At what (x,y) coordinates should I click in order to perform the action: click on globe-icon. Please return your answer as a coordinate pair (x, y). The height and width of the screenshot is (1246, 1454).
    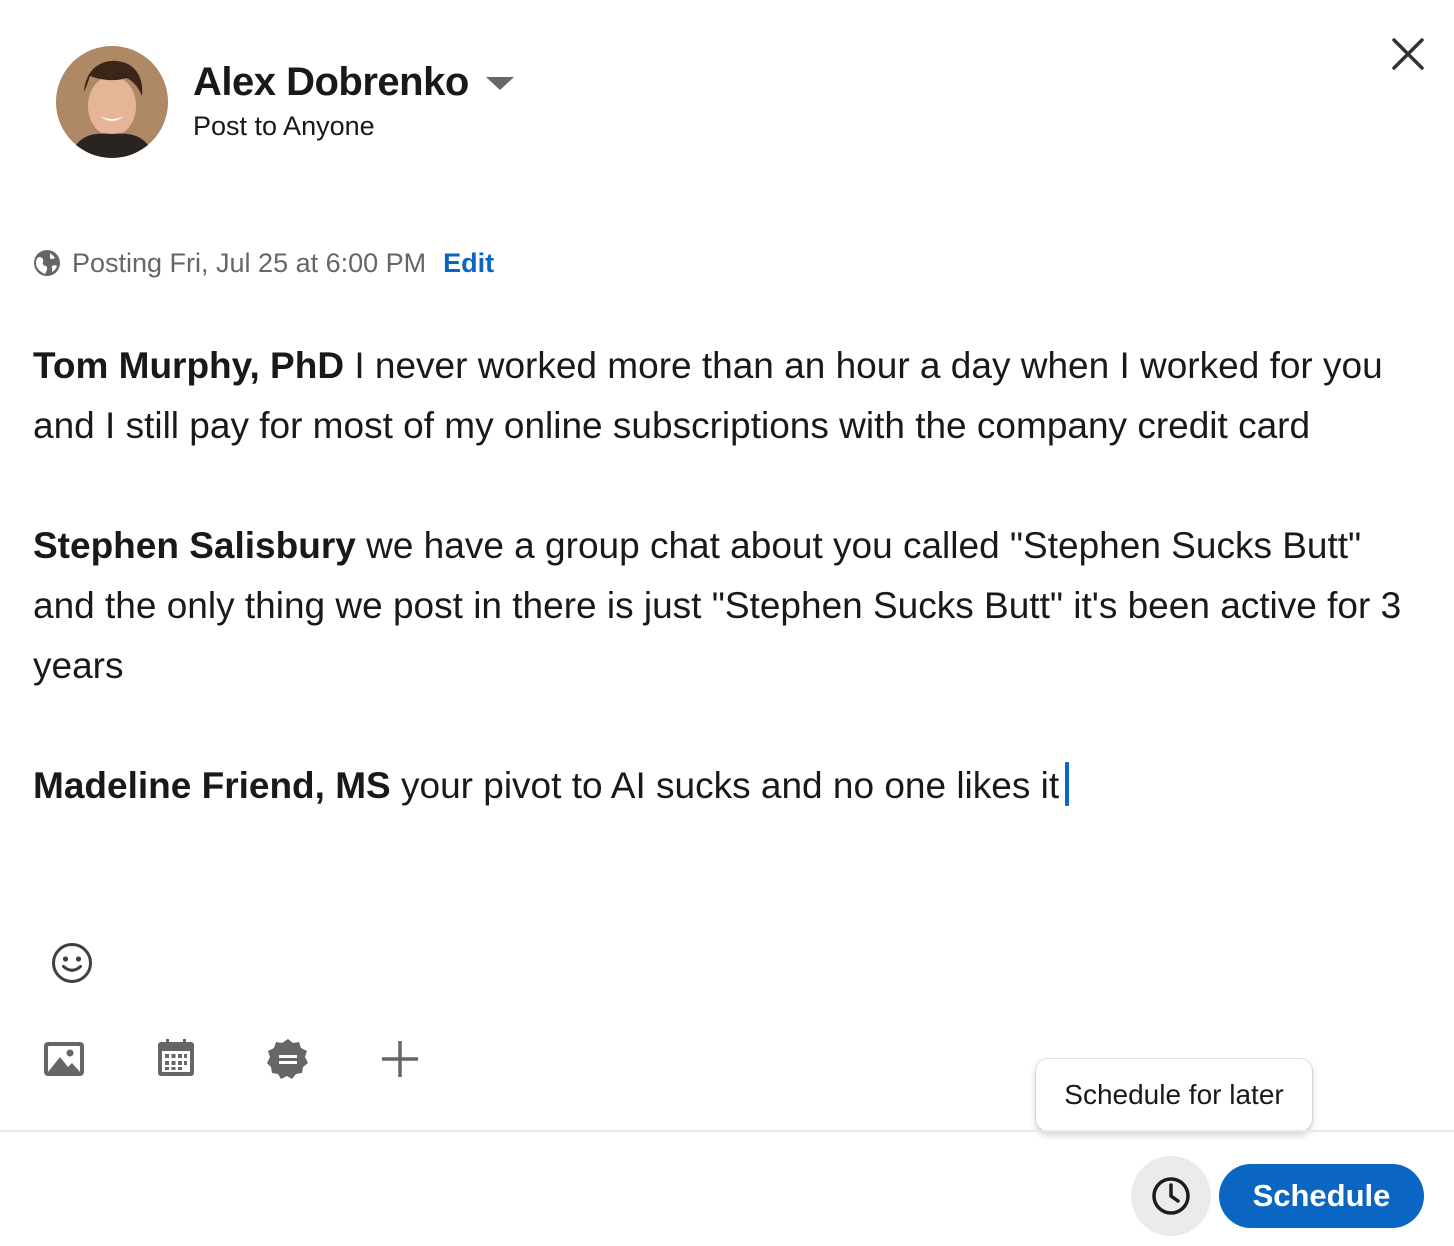
    Looking at the image, I should click on (47, 263).